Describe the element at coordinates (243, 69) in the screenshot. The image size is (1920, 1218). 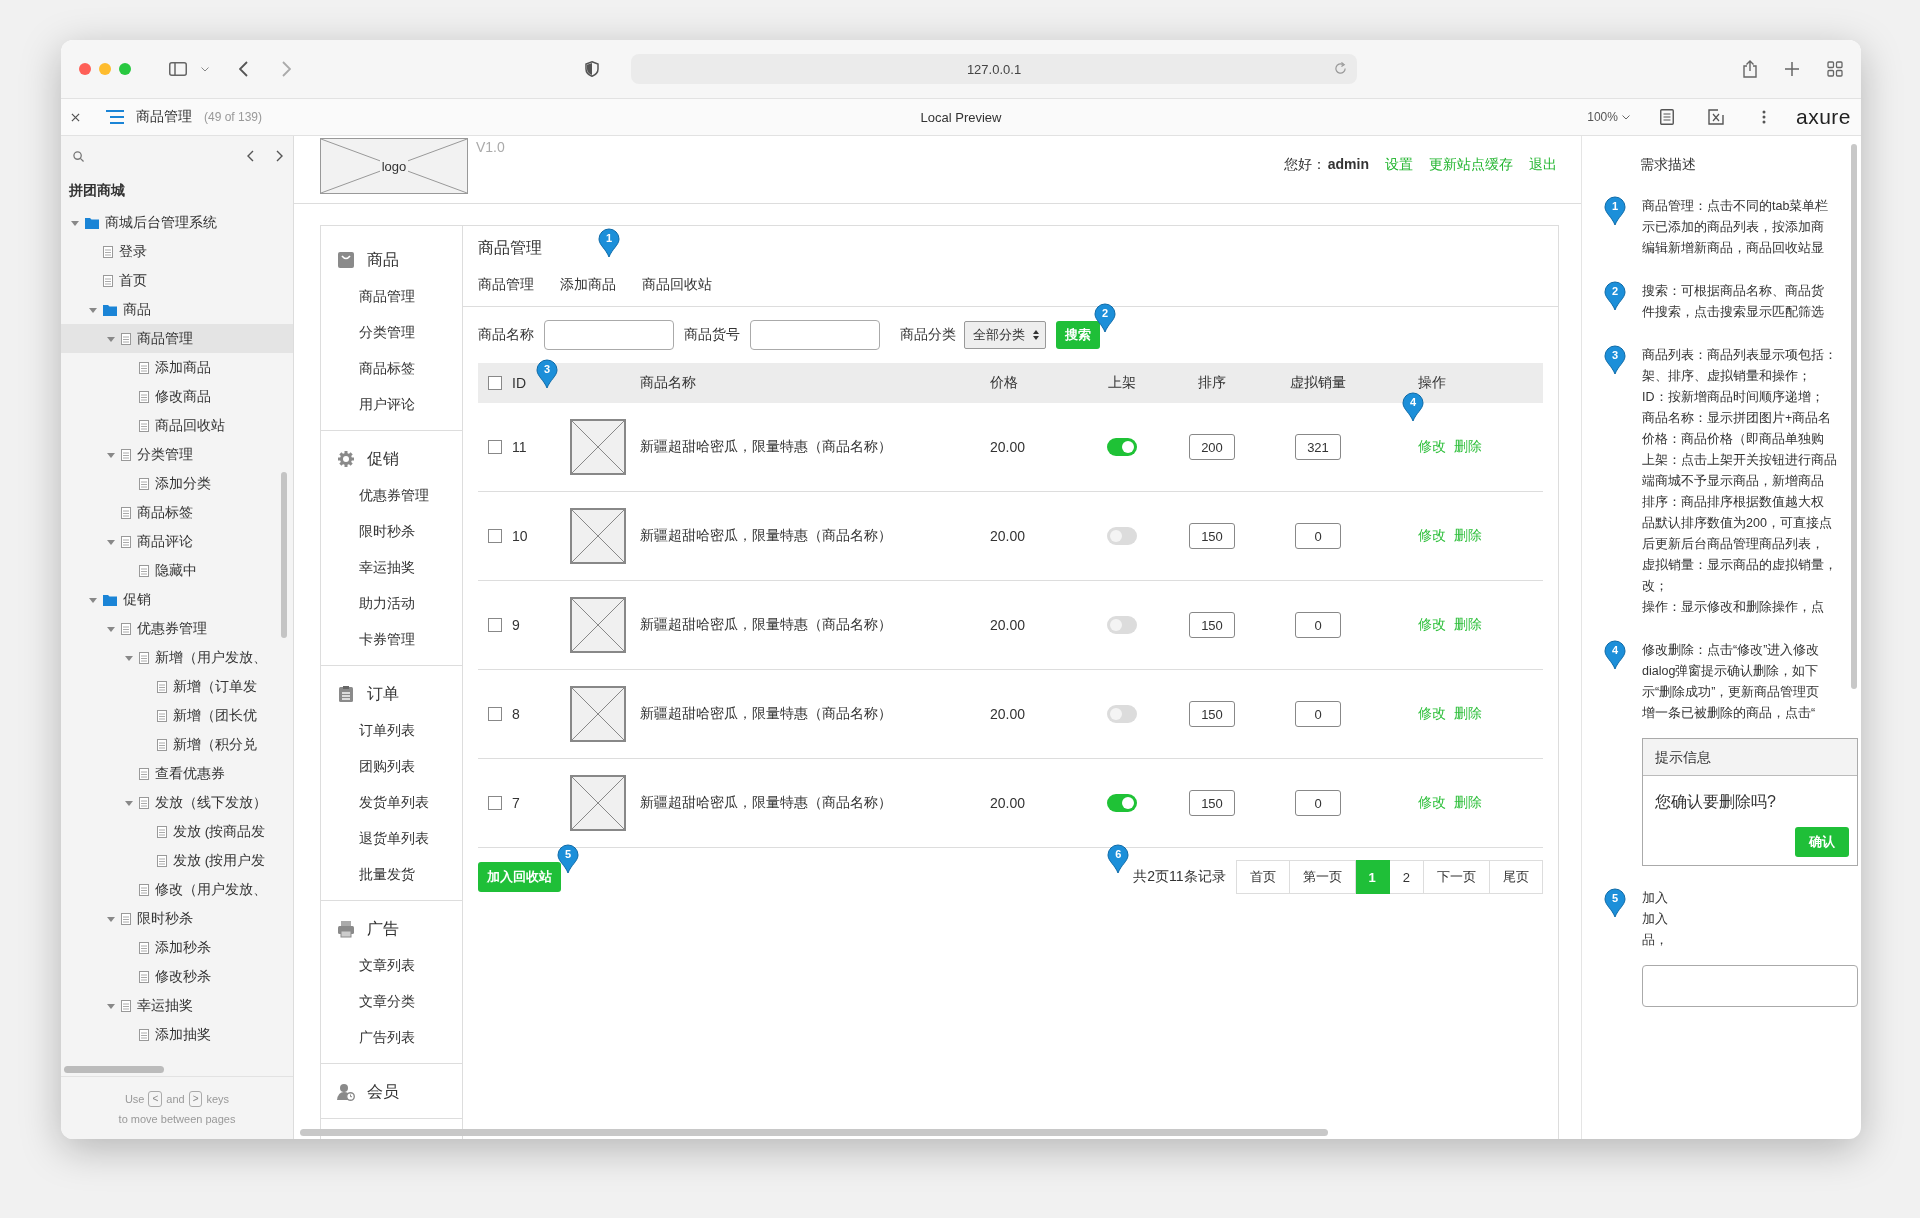
I see `back-icon` at that location.